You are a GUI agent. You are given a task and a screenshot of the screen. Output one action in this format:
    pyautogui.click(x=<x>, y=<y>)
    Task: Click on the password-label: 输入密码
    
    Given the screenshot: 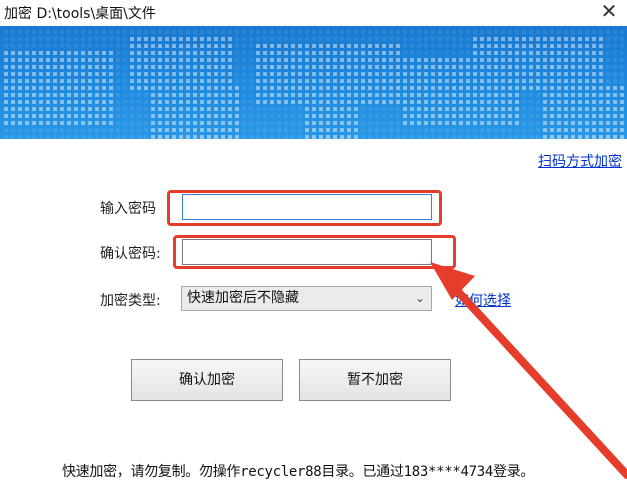 What is the action you would take?
    pyautogui.click(x=128, y=209)
    